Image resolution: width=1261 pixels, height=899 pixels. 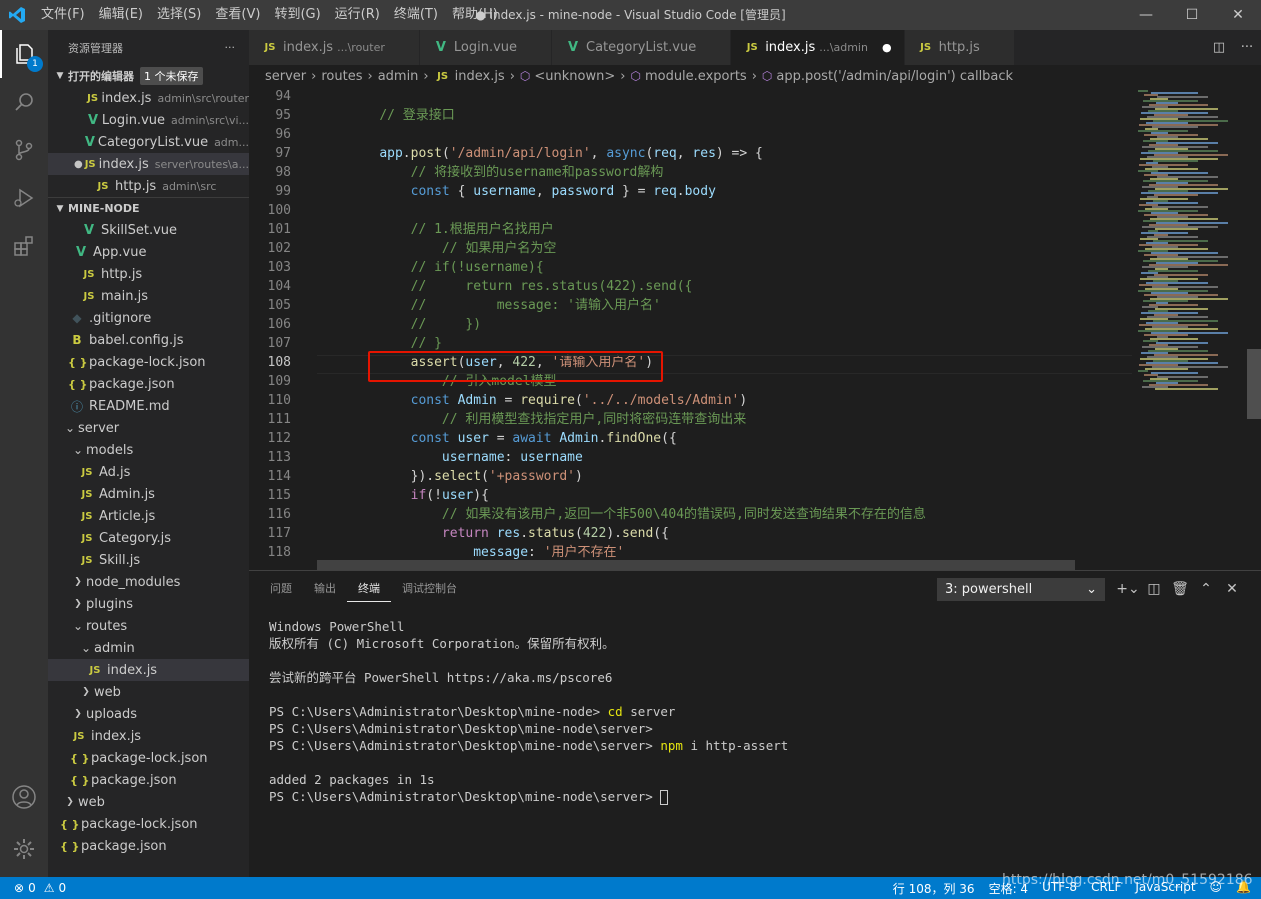 What do you see at coordinates (1021, 589) in the screenshot?
I see `terminal-select: 3: powershell ⌄` at bounding box center [1021, 589].